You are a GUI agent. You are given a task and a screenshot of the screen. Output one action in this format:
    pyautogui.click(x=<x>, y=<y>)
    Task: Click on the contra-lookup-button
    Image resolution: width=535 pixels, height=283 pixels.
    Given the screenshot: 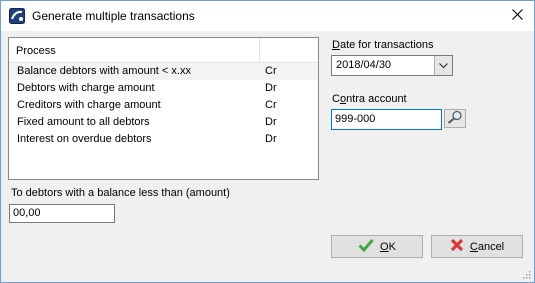 What is the action you would take?
    pyautogui.click(x=455, y=118)
    